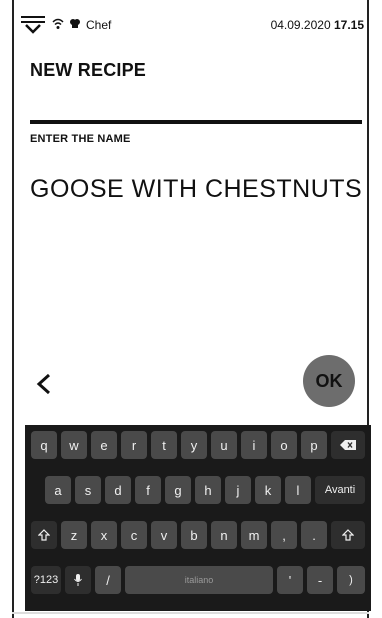  What do you see at coordinates (74, 445) in the screenshot?
I see `key-w: w` at bounding box center [74, 445].